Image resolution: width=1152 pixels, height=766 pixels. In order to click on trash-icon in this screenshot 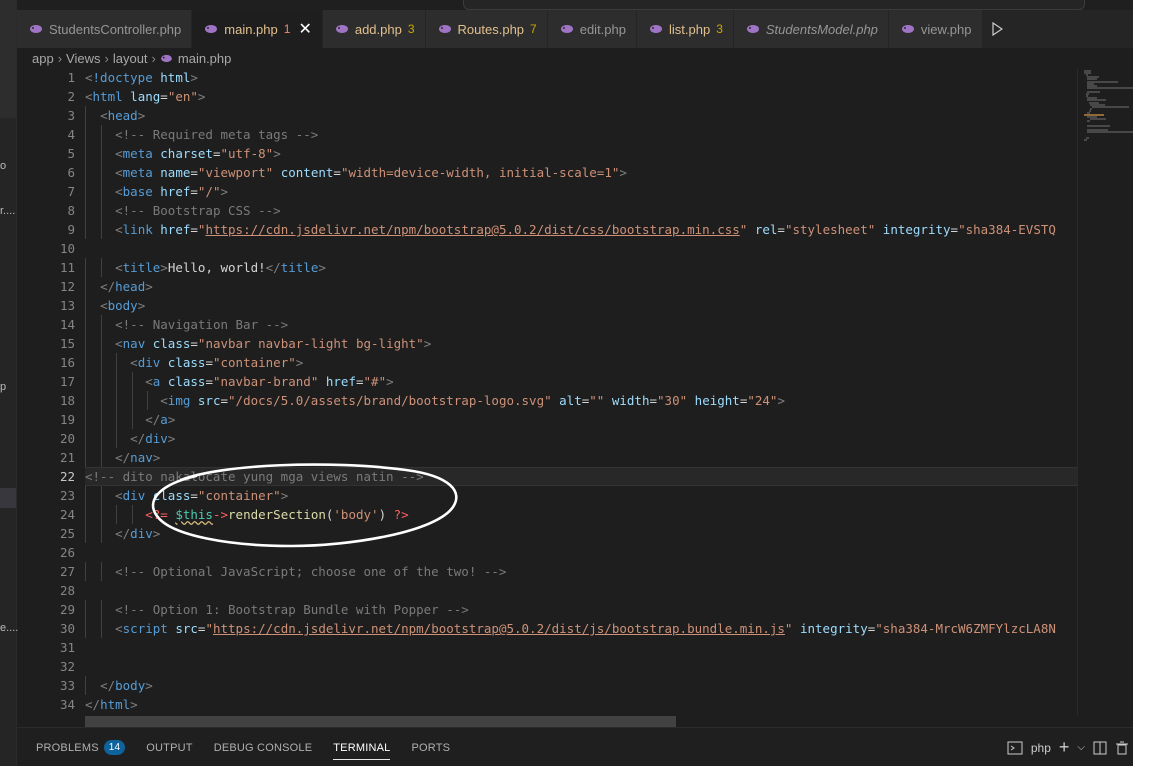, I will do `click(1122, 748)`.